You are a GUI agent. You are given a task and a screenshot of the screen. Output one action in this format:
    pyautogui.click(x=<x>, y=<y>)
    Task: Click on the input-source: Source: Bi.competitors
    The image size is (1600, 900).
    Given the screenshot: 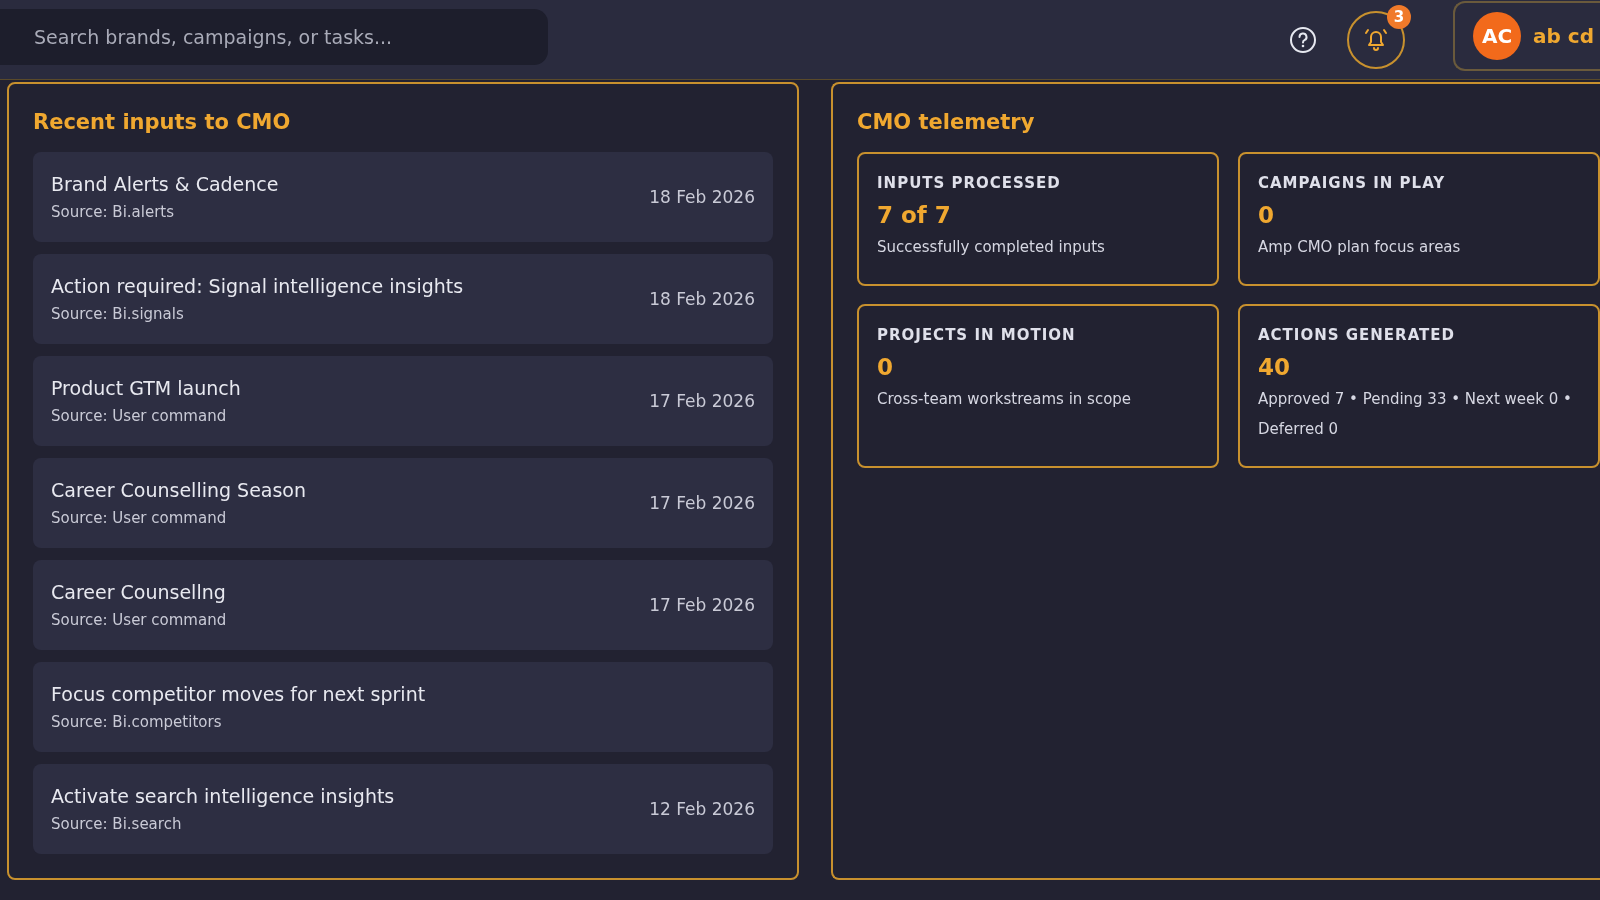 What is the action you would take?
    pyautogui.click(x=137, y=722)
    